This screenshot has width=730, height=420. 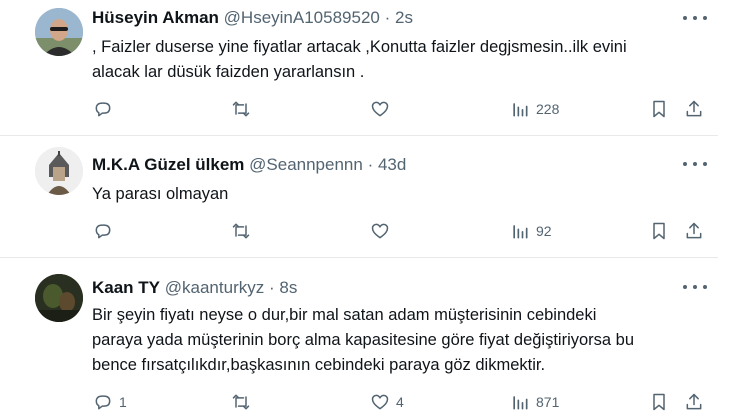 I want to click on tweet-header: Kaan TY @kaanturkyz · 8s, so click(x=194, y=288).